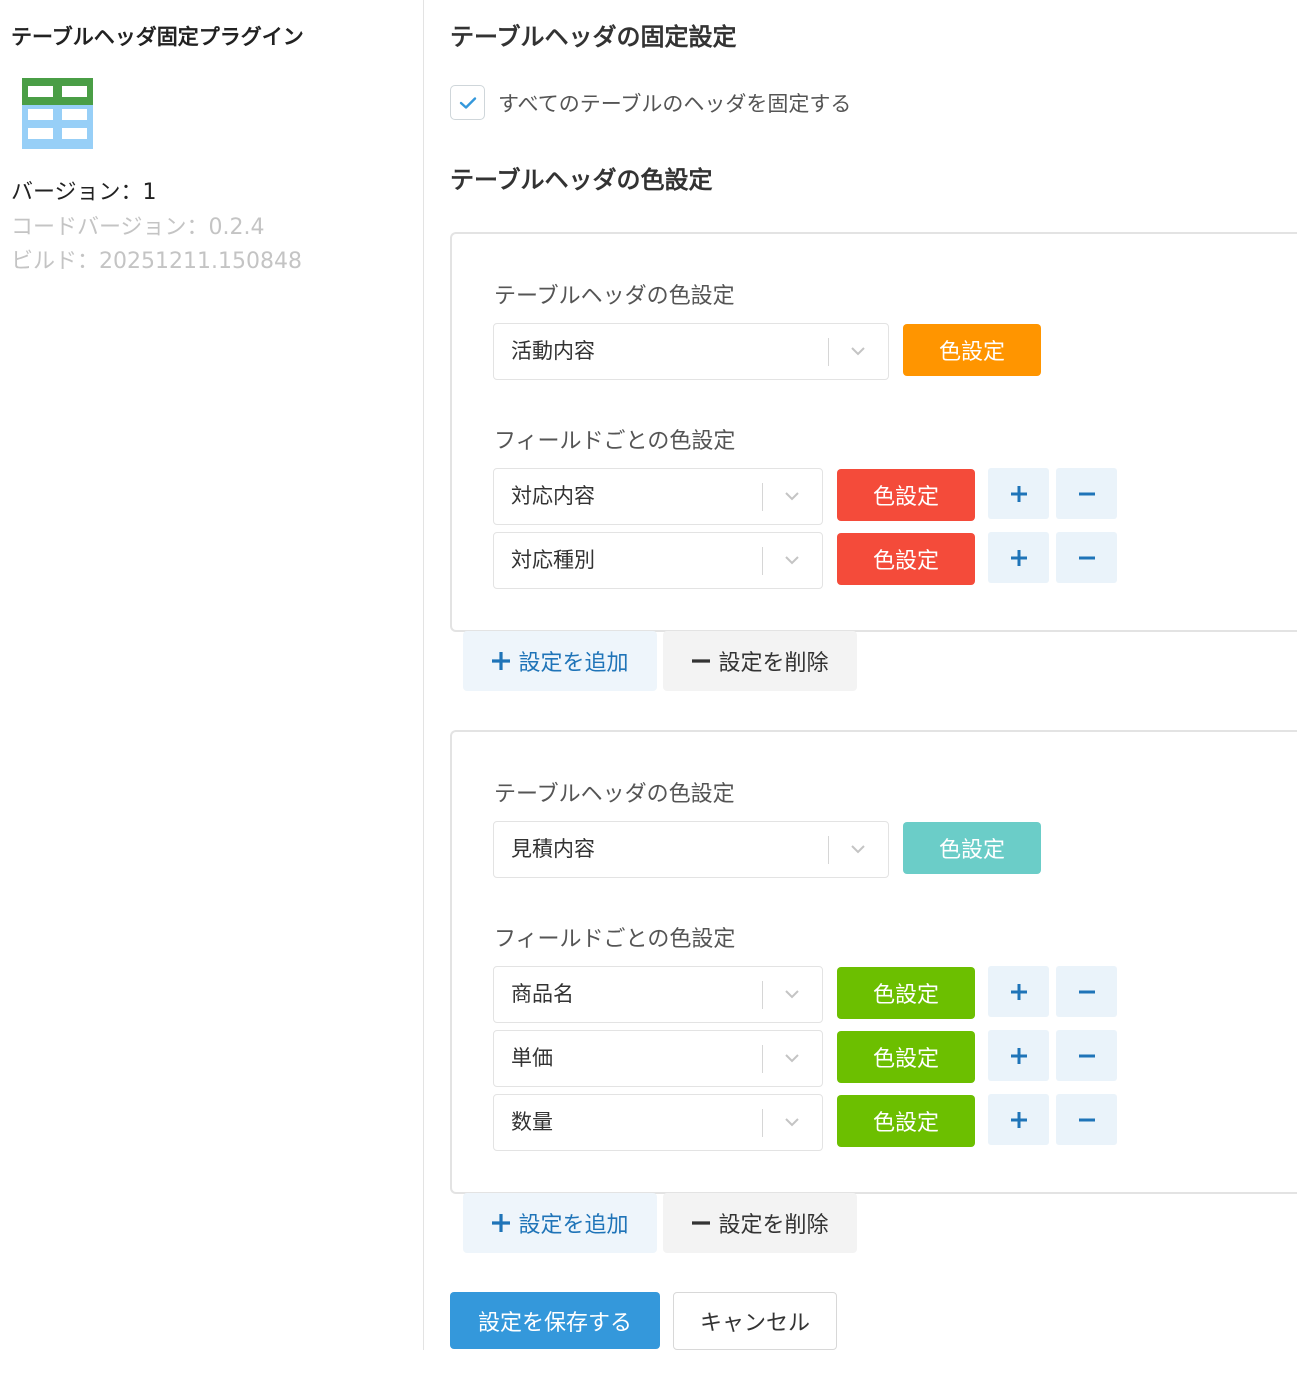 The width and height of the screenshot is (1297, 1392). Describe the element at coordinates (658, 994) in the screenshot. I see `field-select: 商品名` at that location.